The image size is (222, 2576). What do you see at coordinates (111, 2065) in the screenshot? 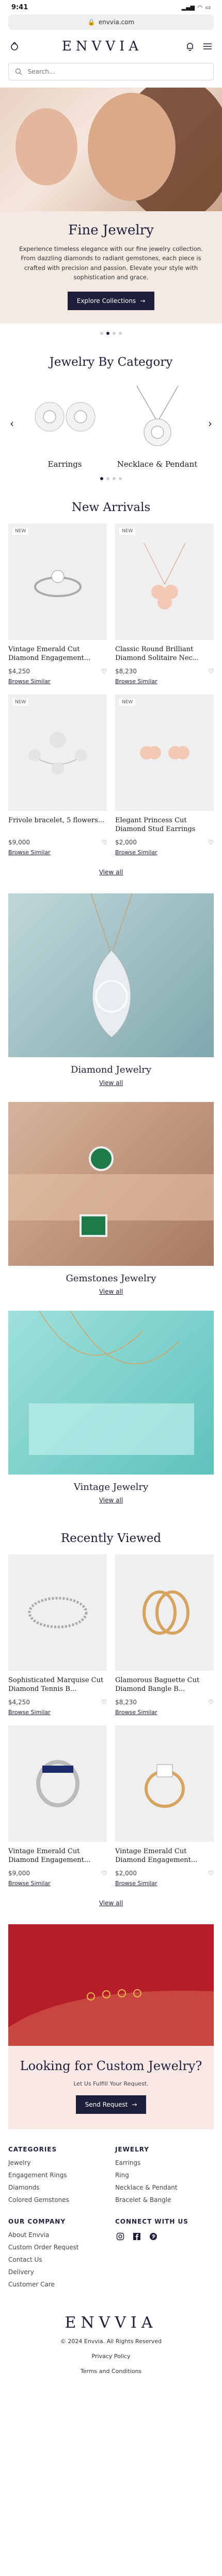
I see `custom-title: Looking for Custom Jewelry?` at bounding box center [111, 2065].